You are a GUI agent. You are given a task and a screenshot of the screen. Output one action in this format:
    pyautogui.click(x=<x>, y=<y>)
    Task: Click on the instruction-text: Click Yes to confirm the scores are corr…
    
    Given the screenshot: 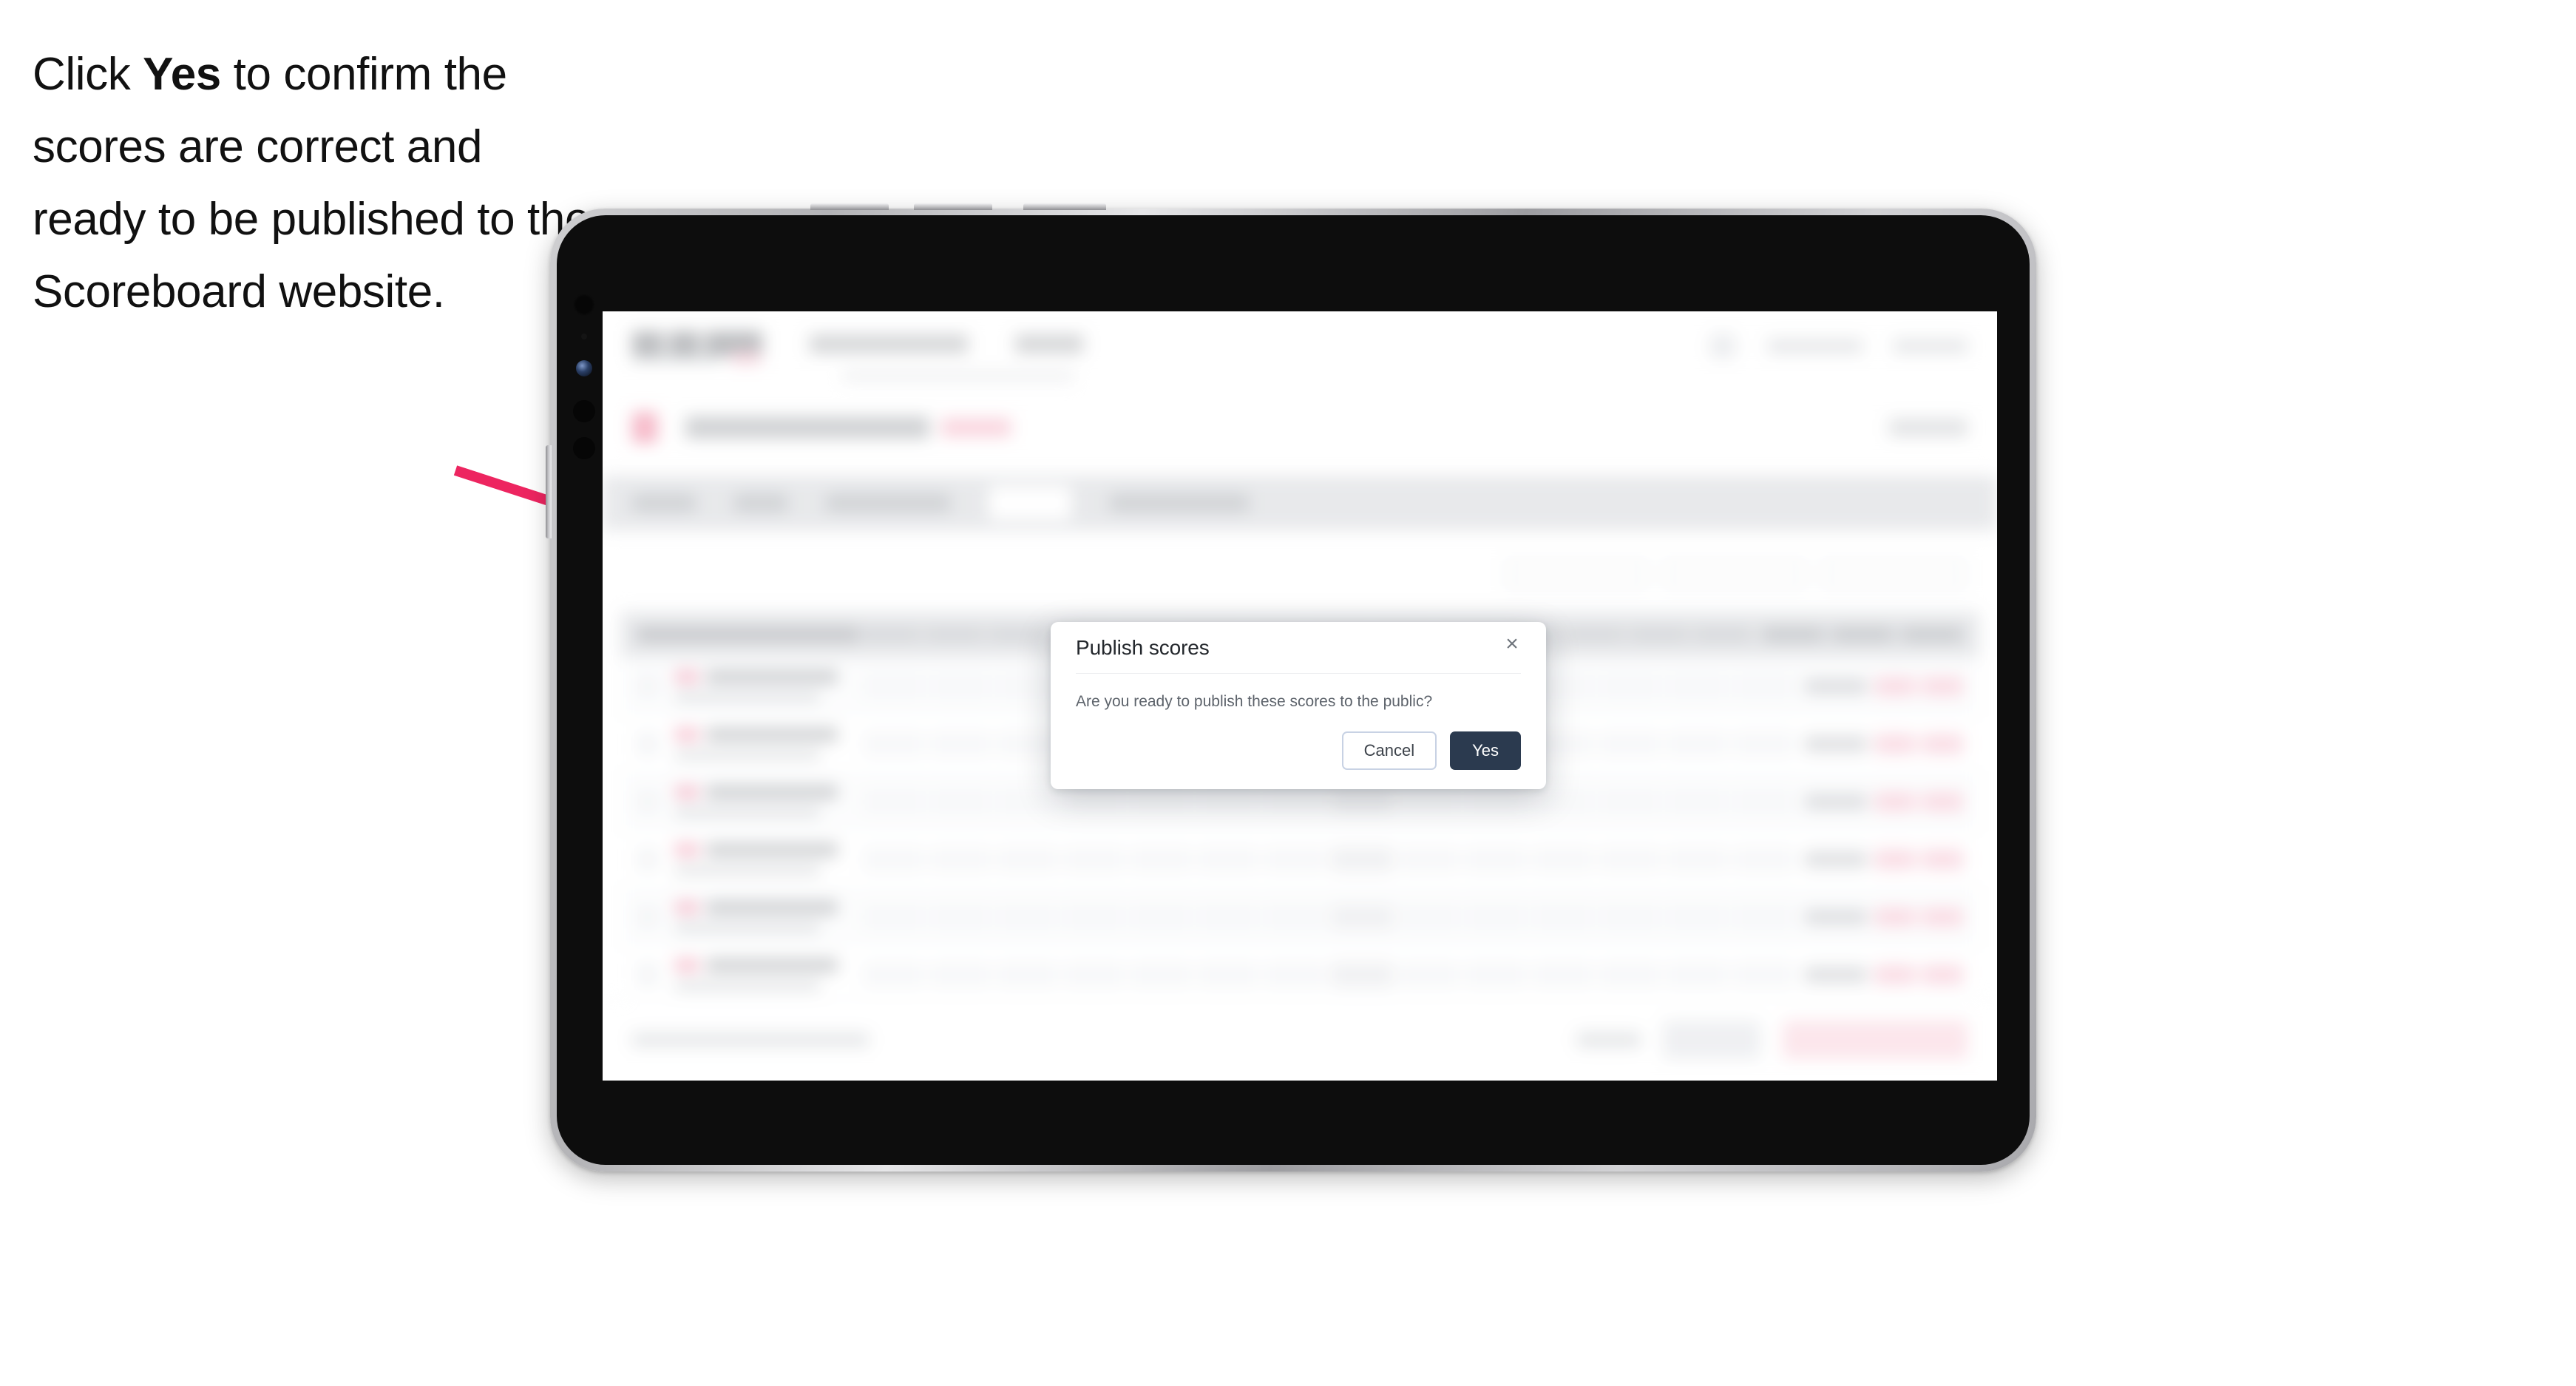 What is the action you would take?
    pyautogui.click(x=313, y=183)
    